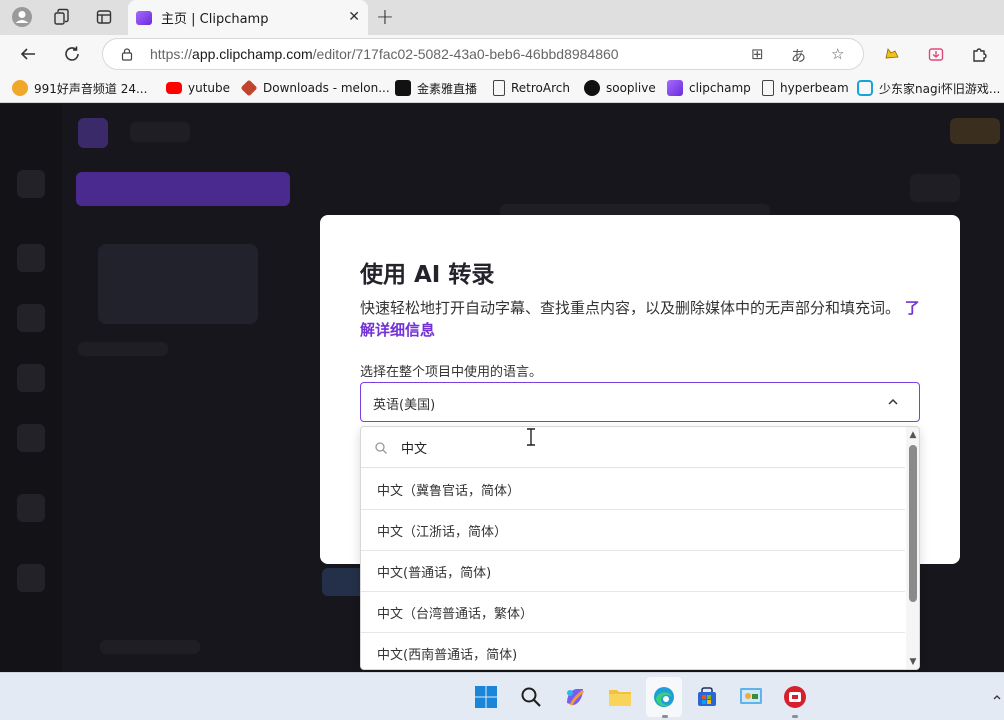 The height and width of the screenshot is (720, 1004). I want to click on modal-title: 使用 AI 转录, so click(427, 275).